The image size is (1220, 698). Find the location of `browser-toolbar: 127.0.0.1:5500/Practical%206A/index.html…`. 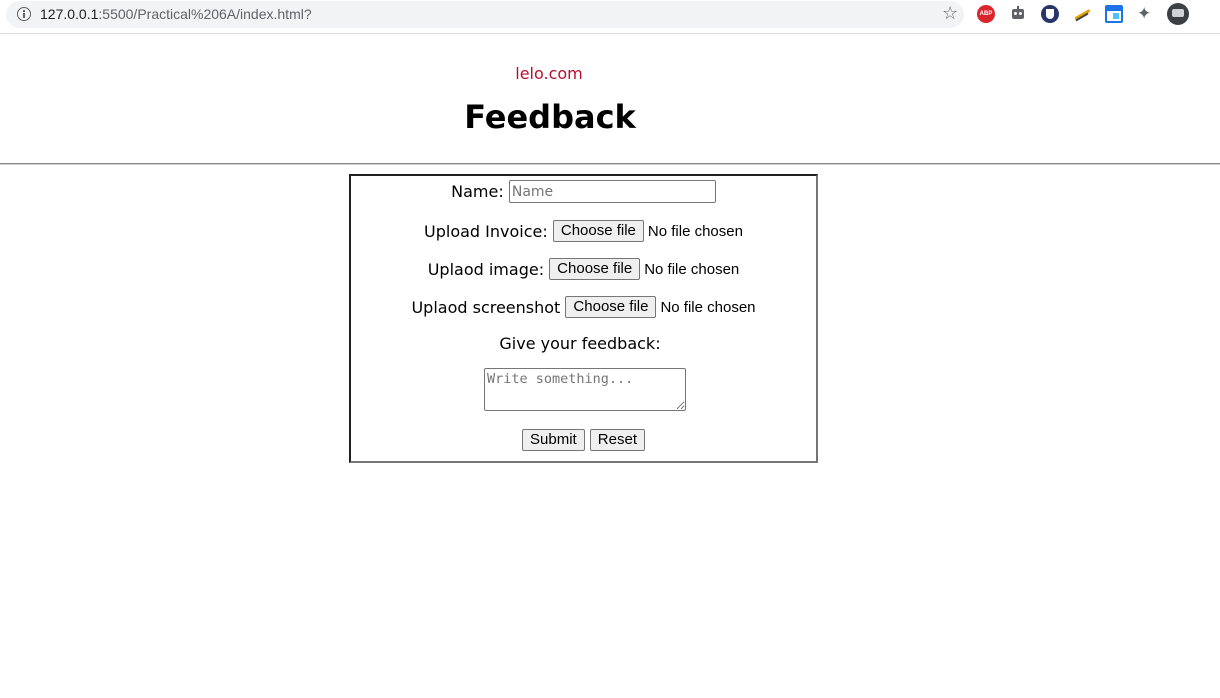

browser-toolbar: 127.0.0.1:5500/Practical%206A/index.html… is located at coordinates (610, 17).